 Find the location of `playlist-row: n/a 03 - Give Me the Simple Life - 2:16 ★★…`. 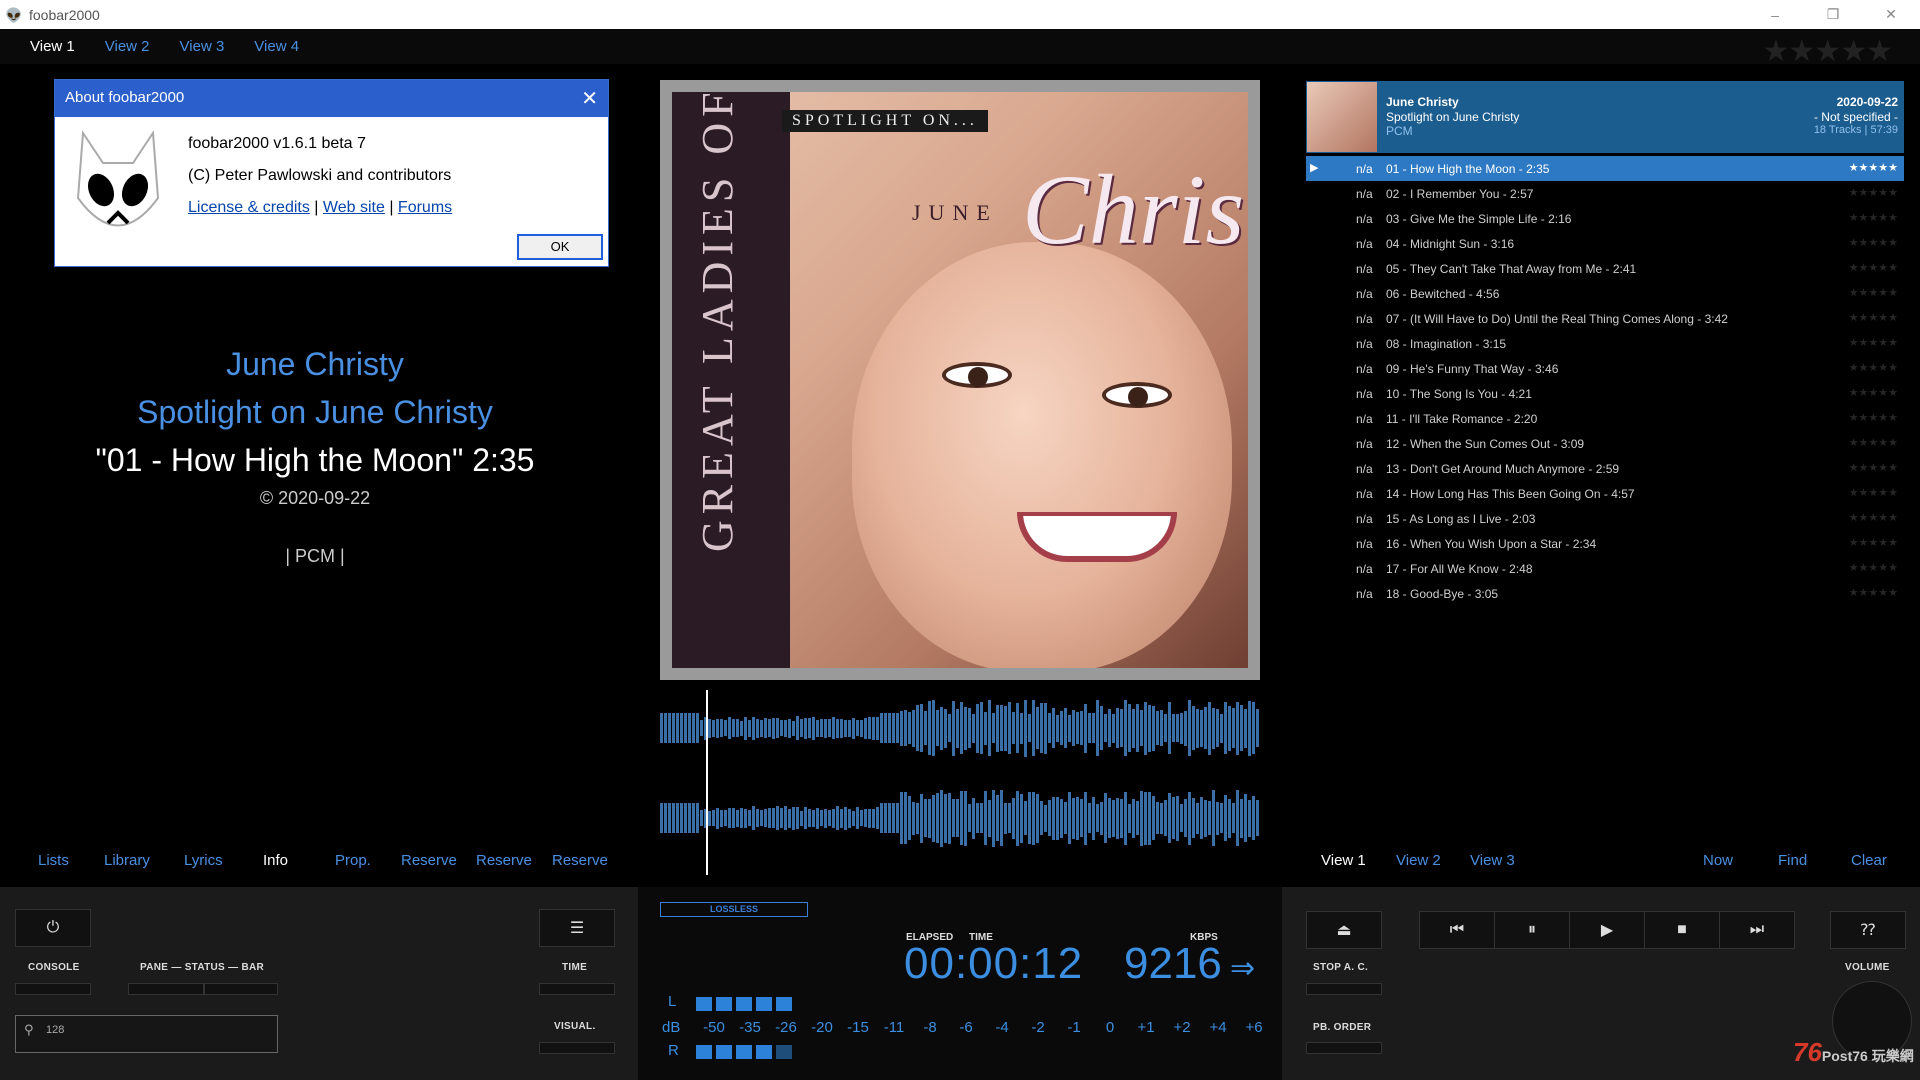

playlist-row: n/a 03 - Give Me the Simple Life - 2:16 ★★… is located at coordinates (1605, 218).